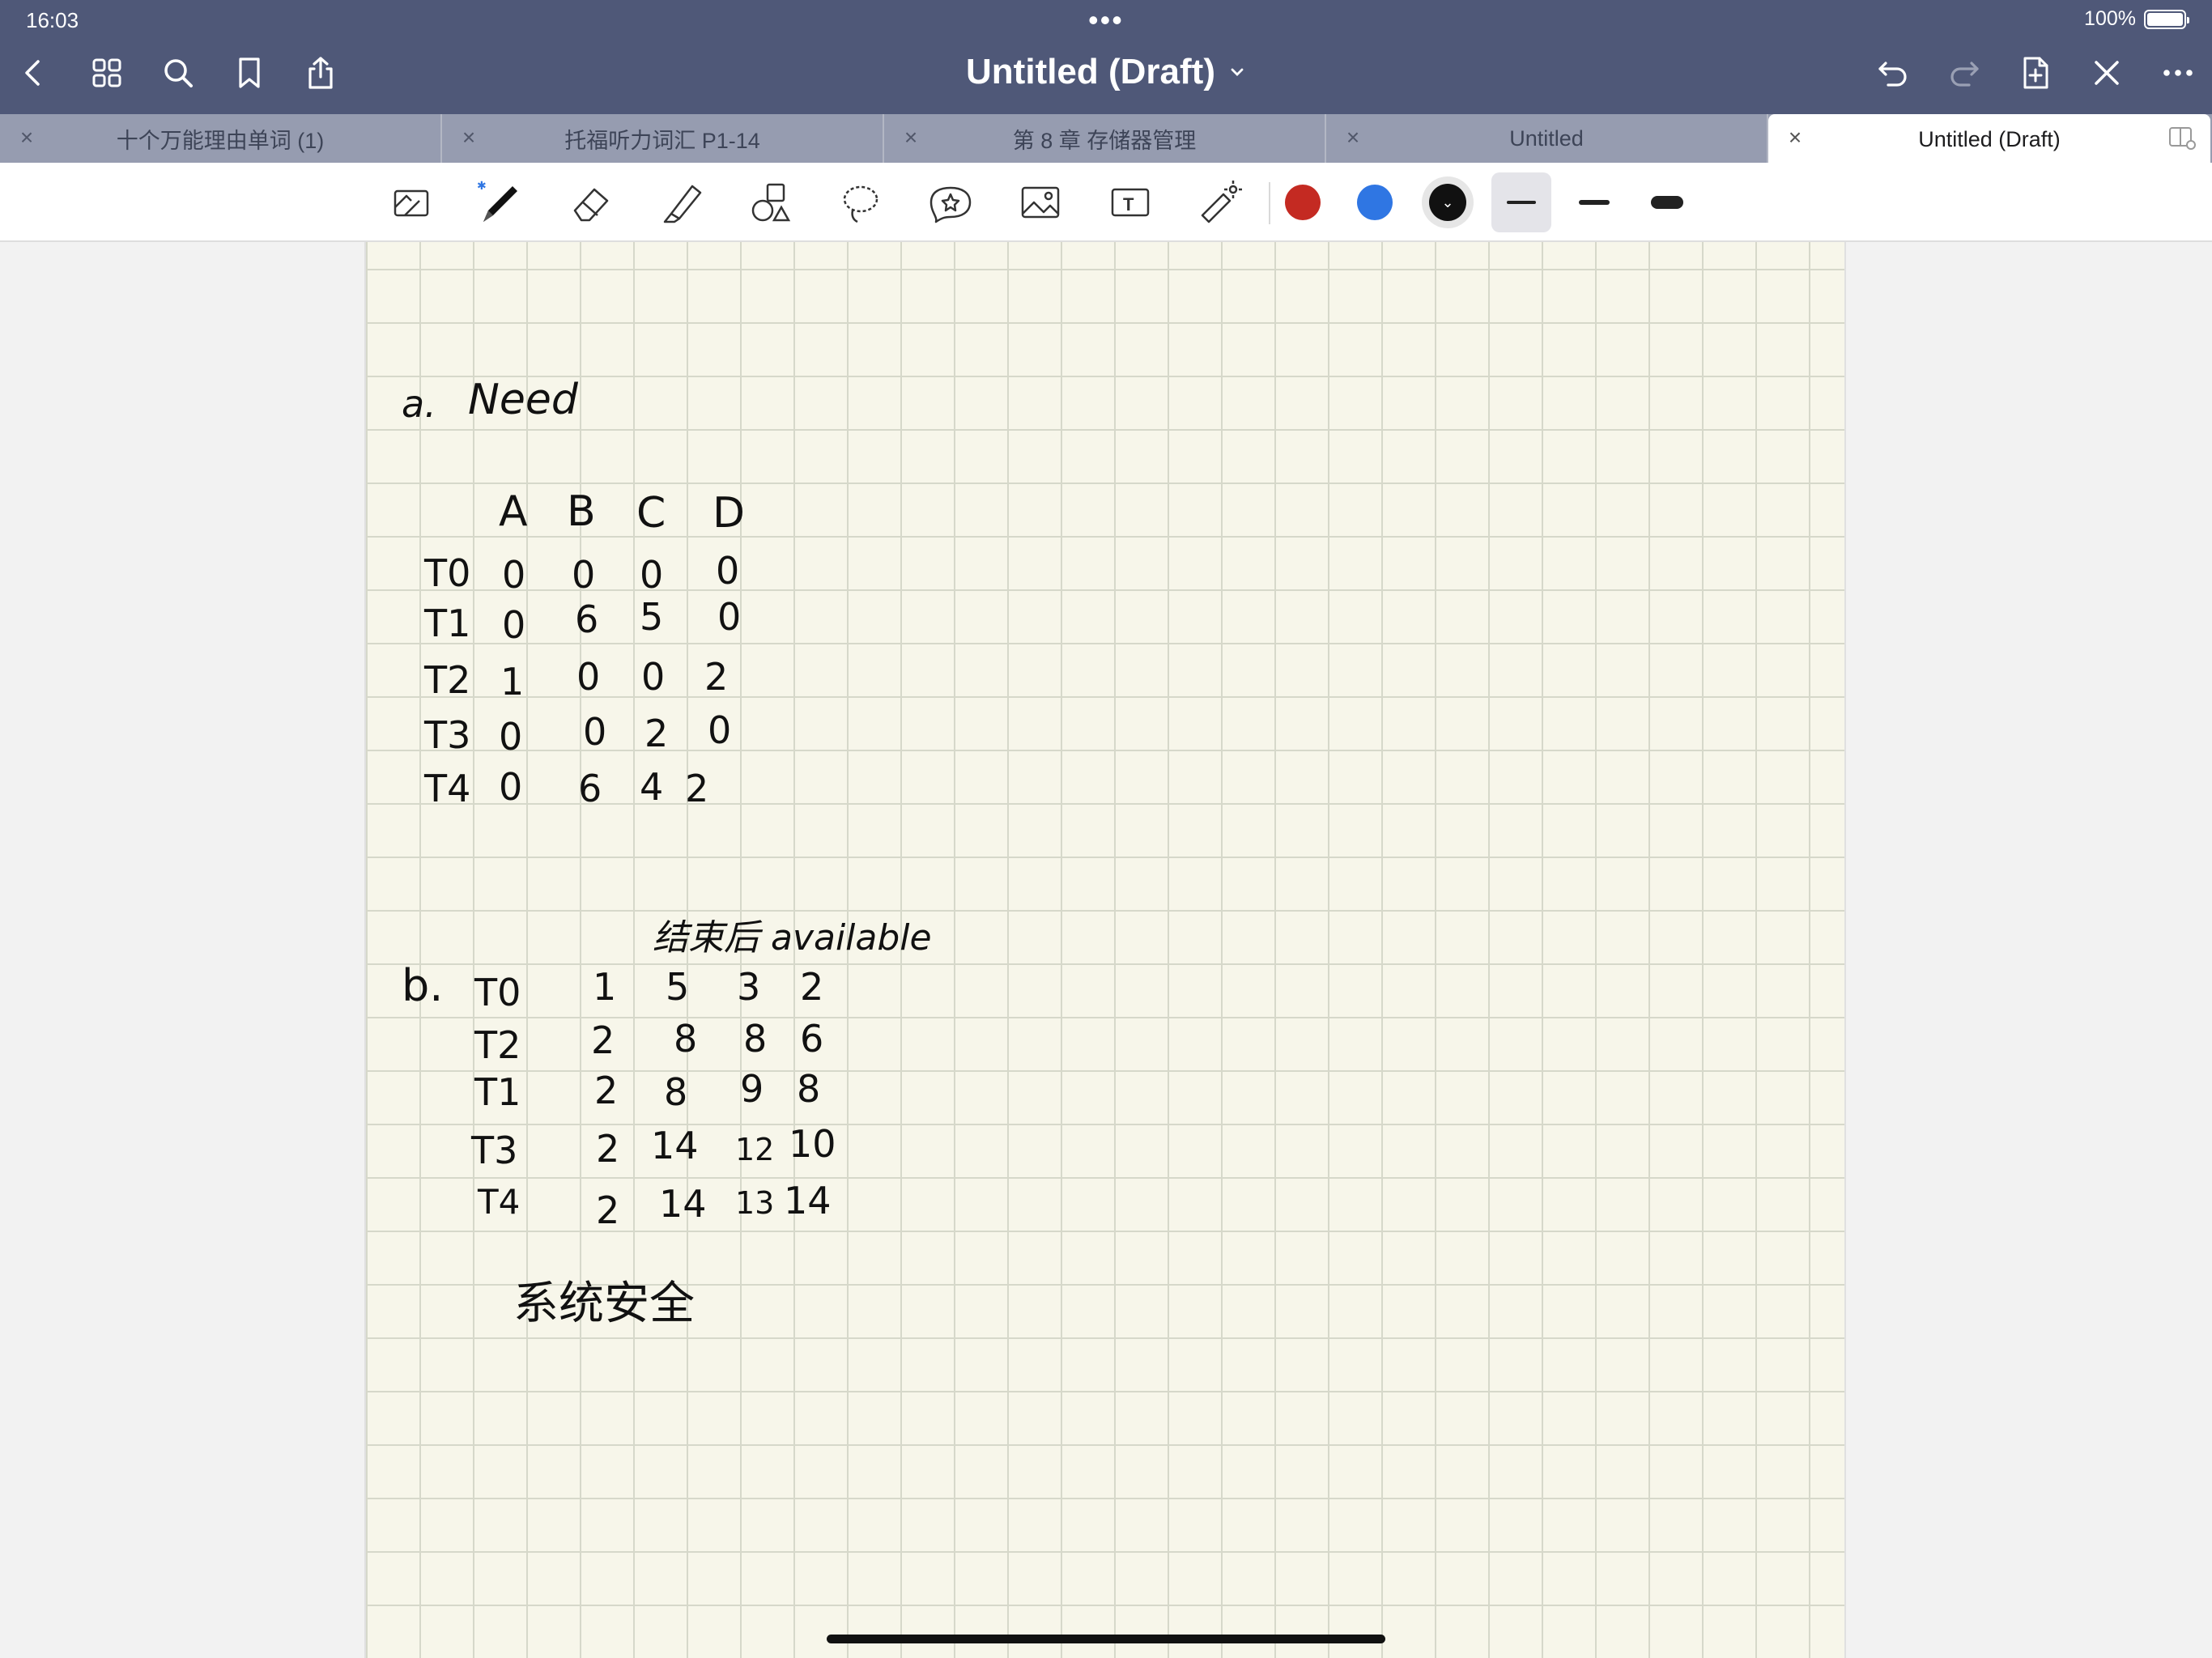  What do you see at coordinates (178, 73) in the screenshot?
I see `search-icon` at bounding box center [178, 73].